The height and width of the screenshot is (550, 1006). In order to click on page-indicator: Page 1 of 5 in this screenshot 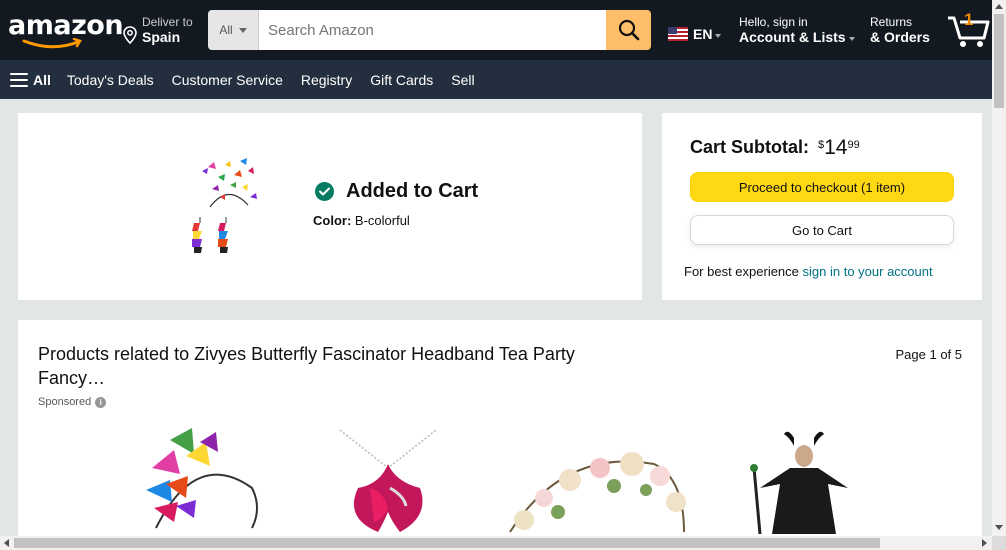, I will do `click(929, 354)`.